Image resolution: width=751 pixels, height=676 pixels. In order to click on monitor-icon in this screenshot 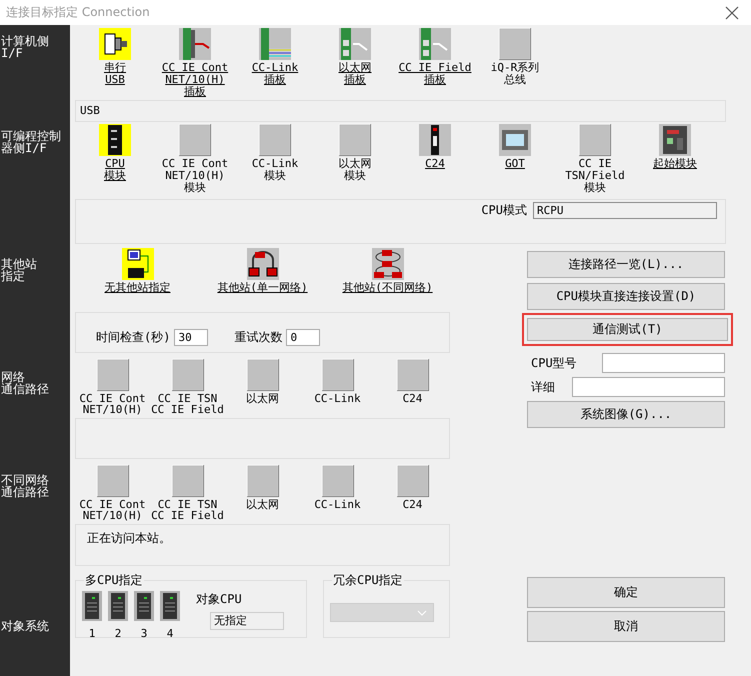, I will do `click(515, 140)`.